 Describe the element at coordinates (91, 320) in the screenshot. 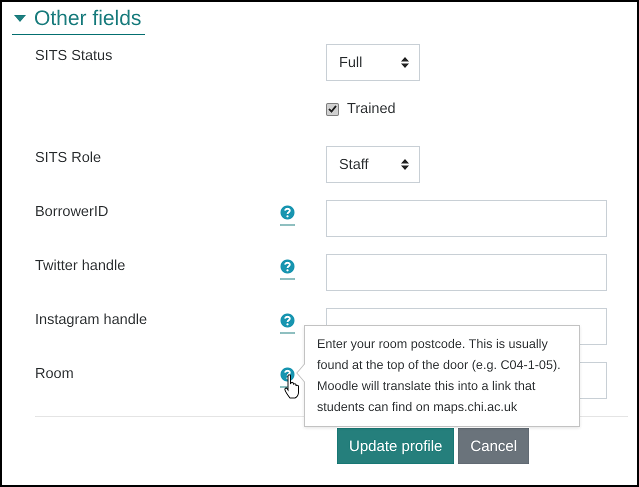

I see `field-label: Instagram handle` at that location.